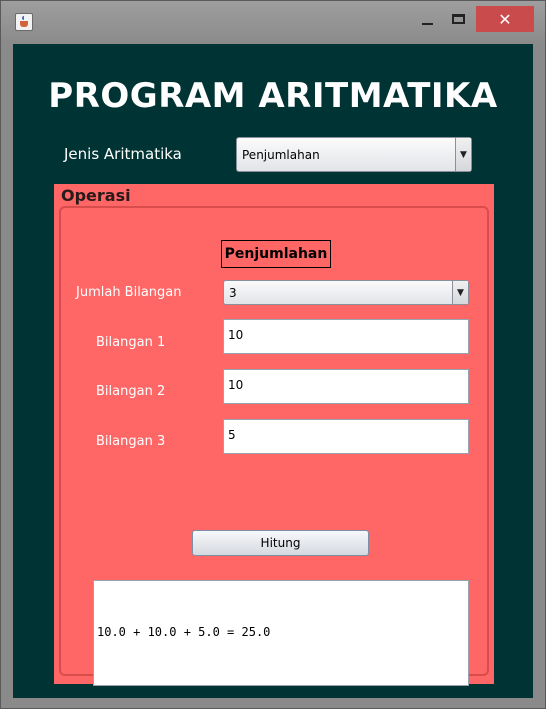 This screenshot has width=546, height=709. Describe the element at coordinates (346, 292) in the screenshot. I see `jumlah-bilangan-select: 3 ▼` at that location.